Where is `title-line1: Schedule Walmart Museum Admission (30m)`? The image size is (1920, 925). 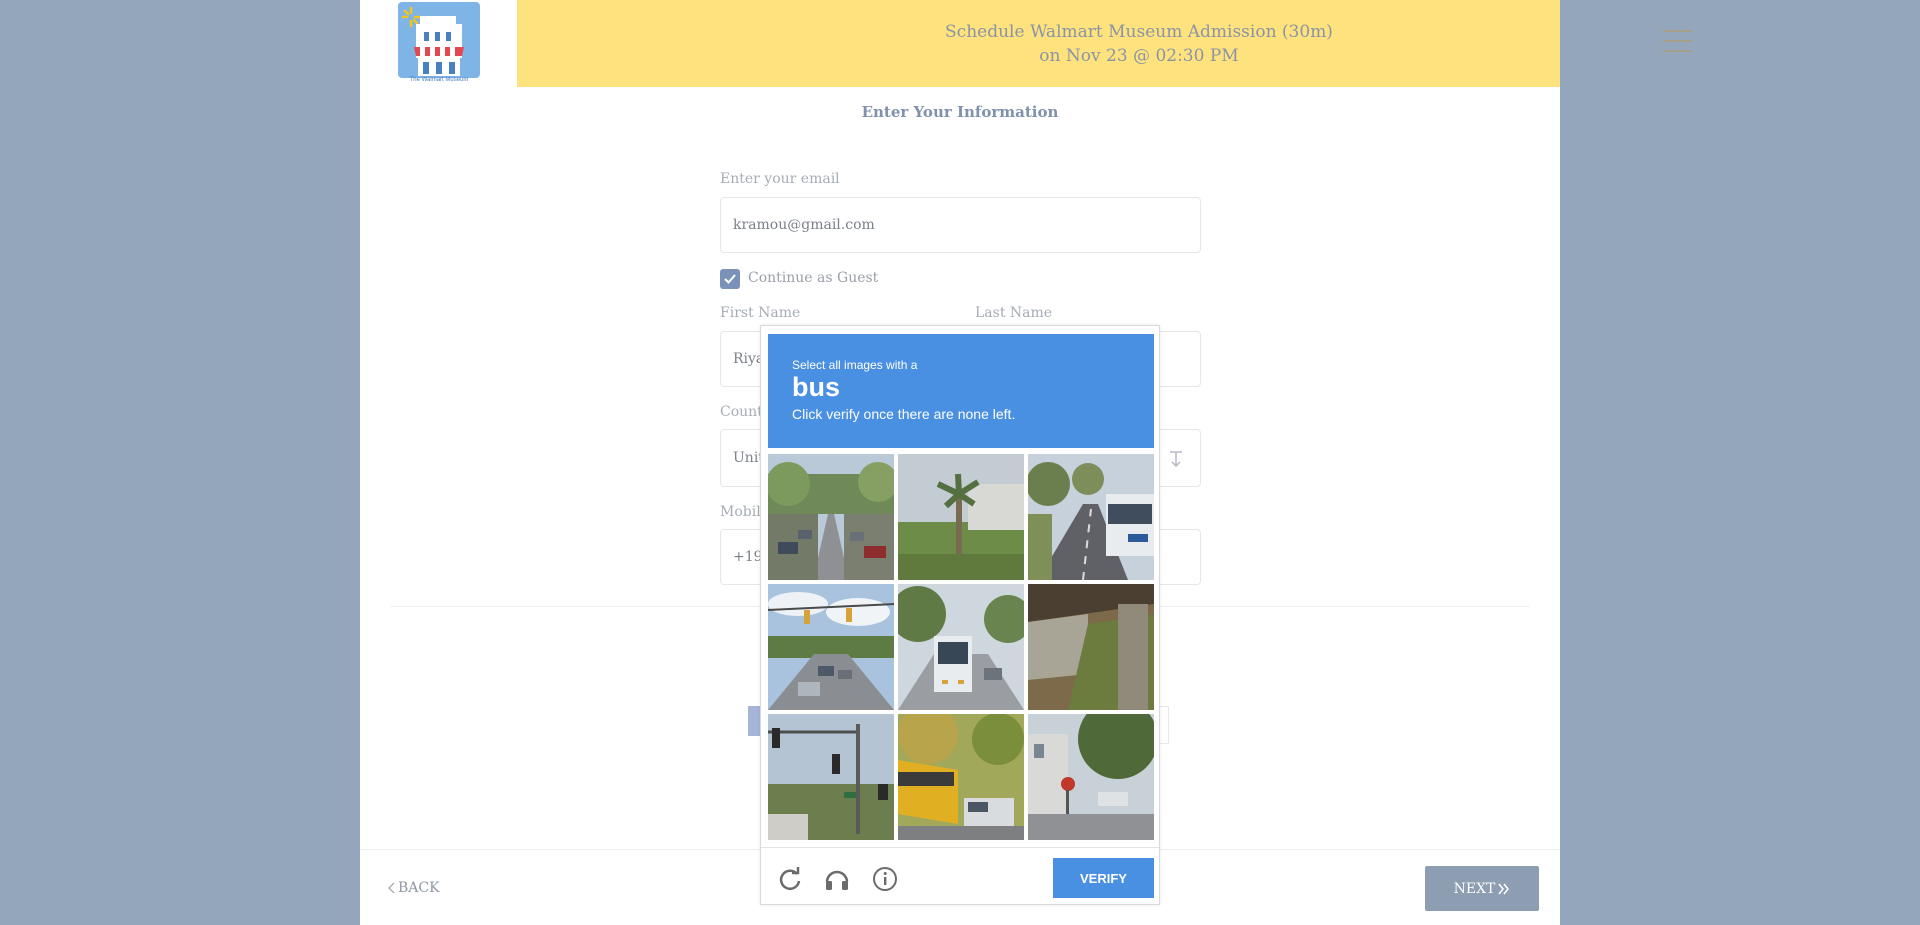 title-line1: Schedule Walmart Museum Admission (30m) is located at coordinates (1139, 32).